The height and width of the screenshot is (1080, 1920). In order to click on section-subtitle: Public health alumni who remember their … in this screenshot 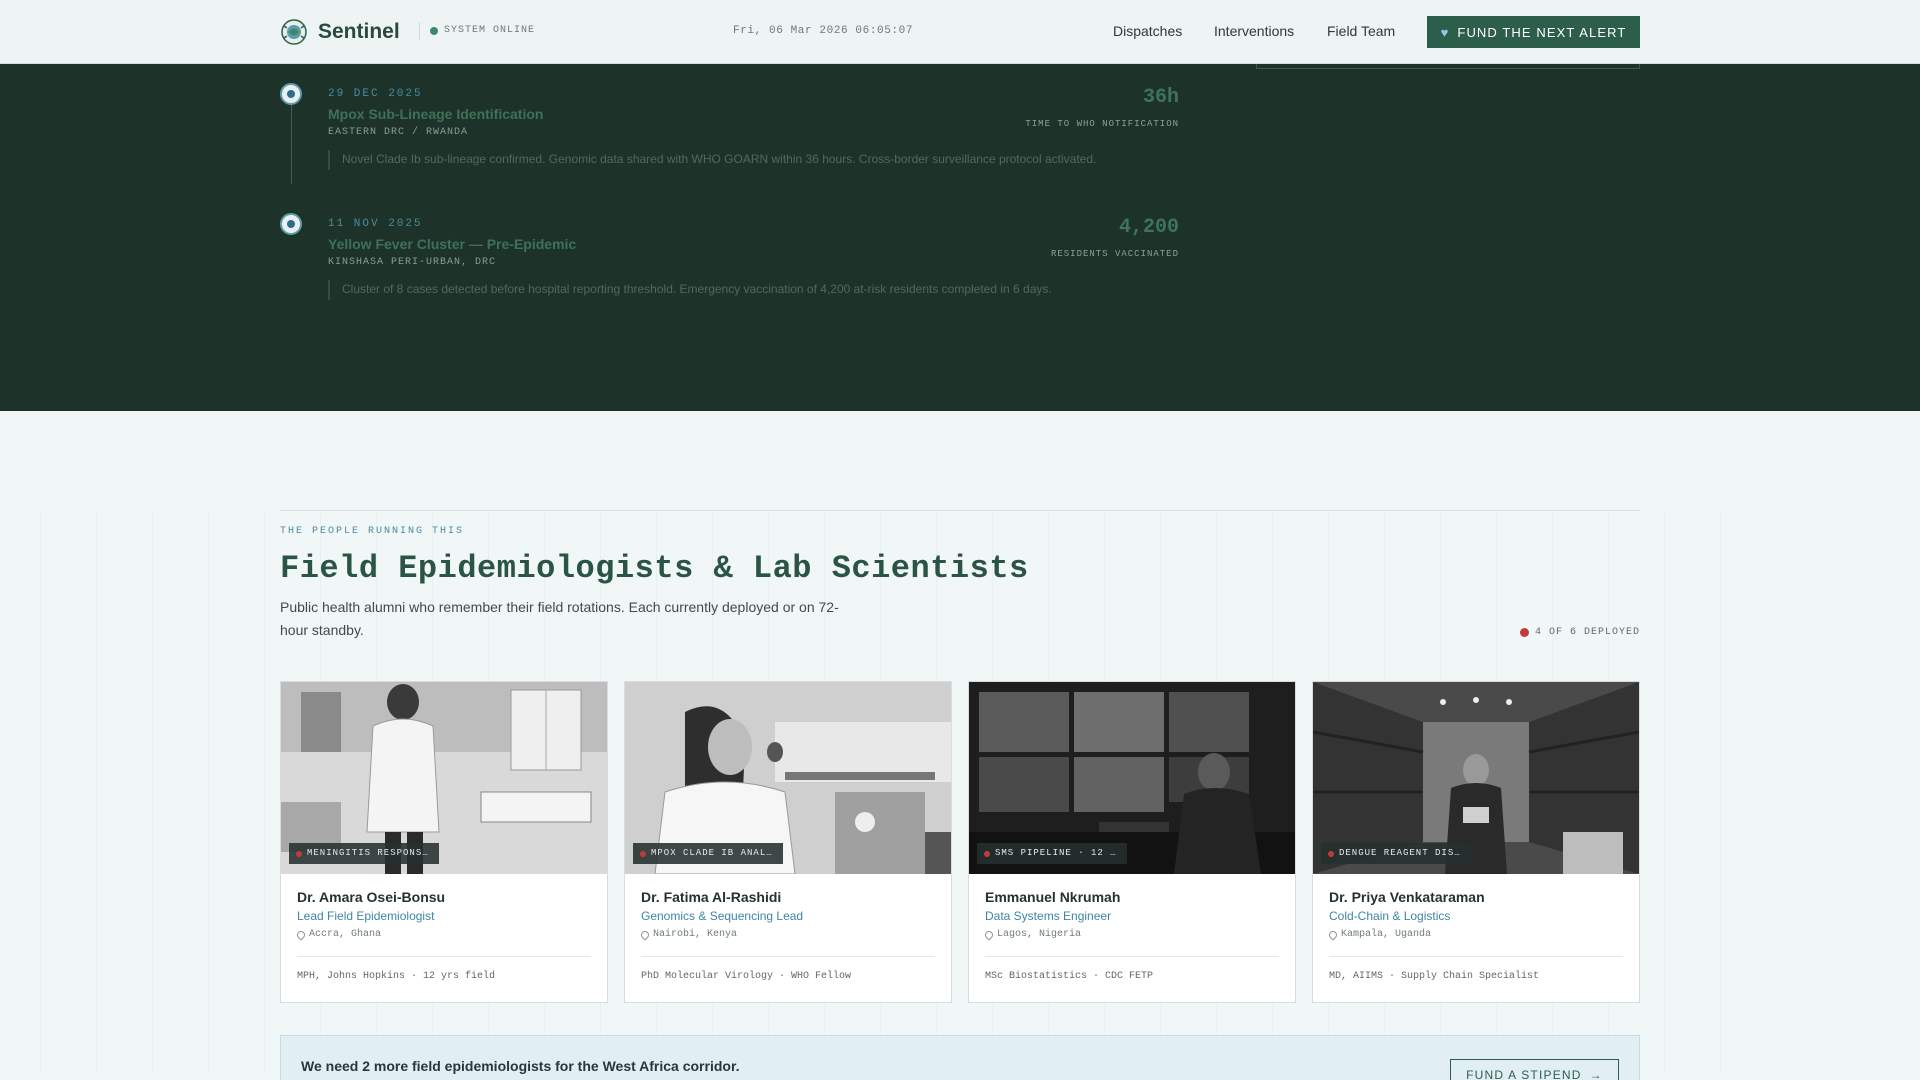, I will do `click(559, 618)`.